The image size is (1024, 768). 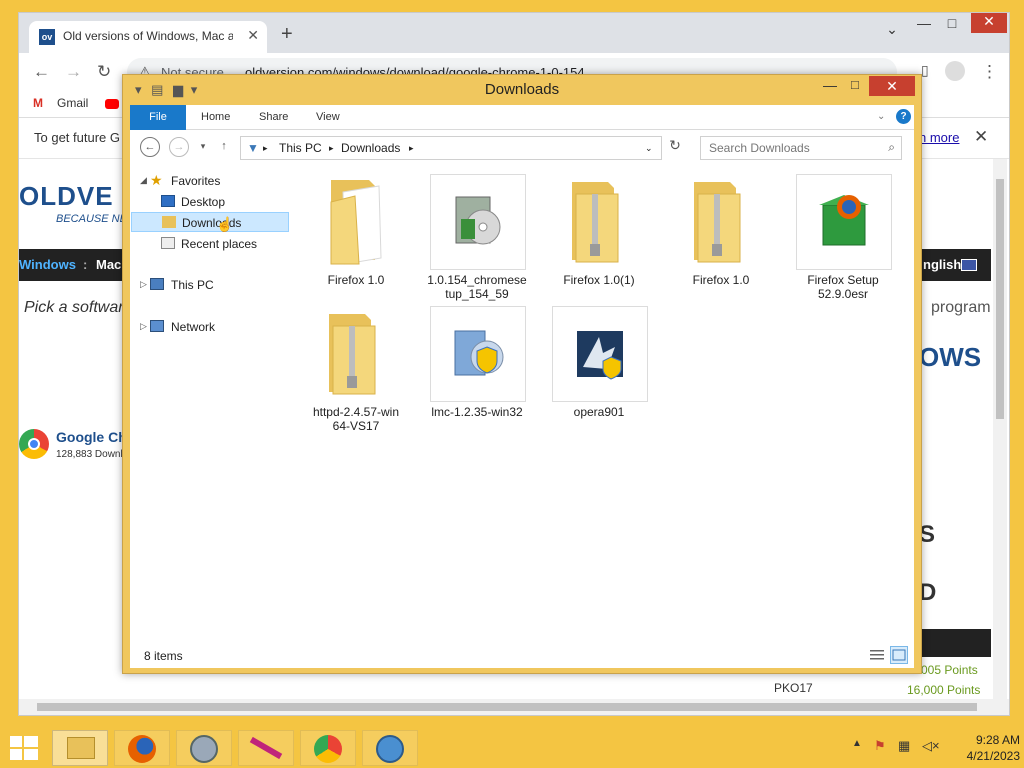 I want to click on chrome-maximize-button: □, so click(x=952, y=23).